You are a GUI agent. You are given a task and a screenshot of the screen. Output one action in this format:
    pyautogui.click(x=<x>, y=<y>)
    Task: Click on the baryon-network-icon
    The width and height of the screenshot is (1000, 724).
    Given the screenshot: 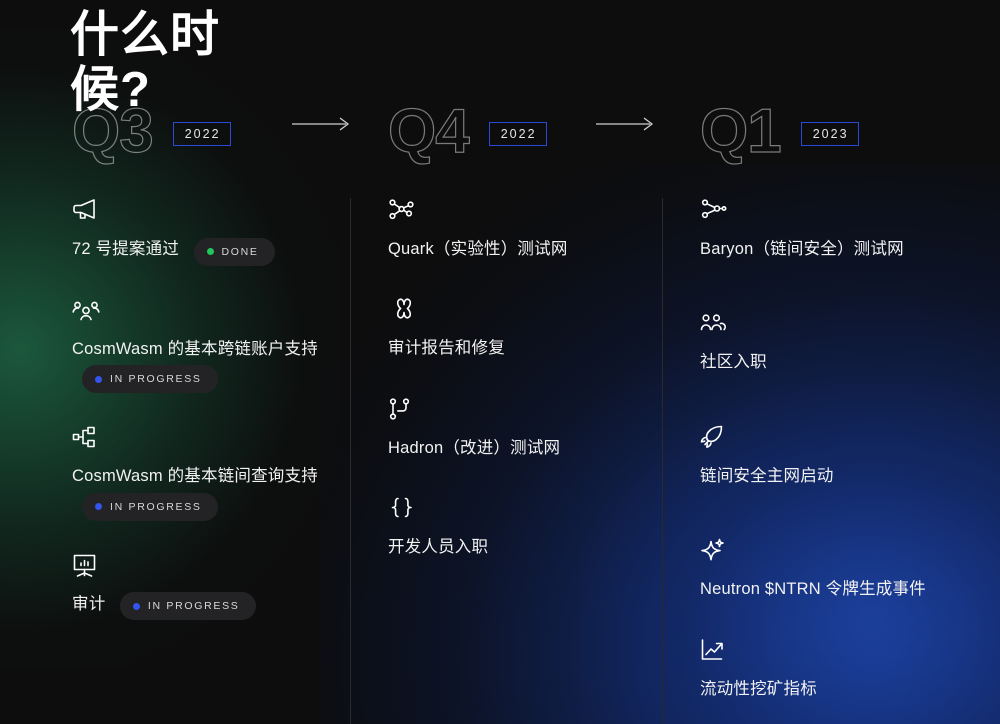 What is the action you would take?
    pyautogui.click(x=830, y=207)
    